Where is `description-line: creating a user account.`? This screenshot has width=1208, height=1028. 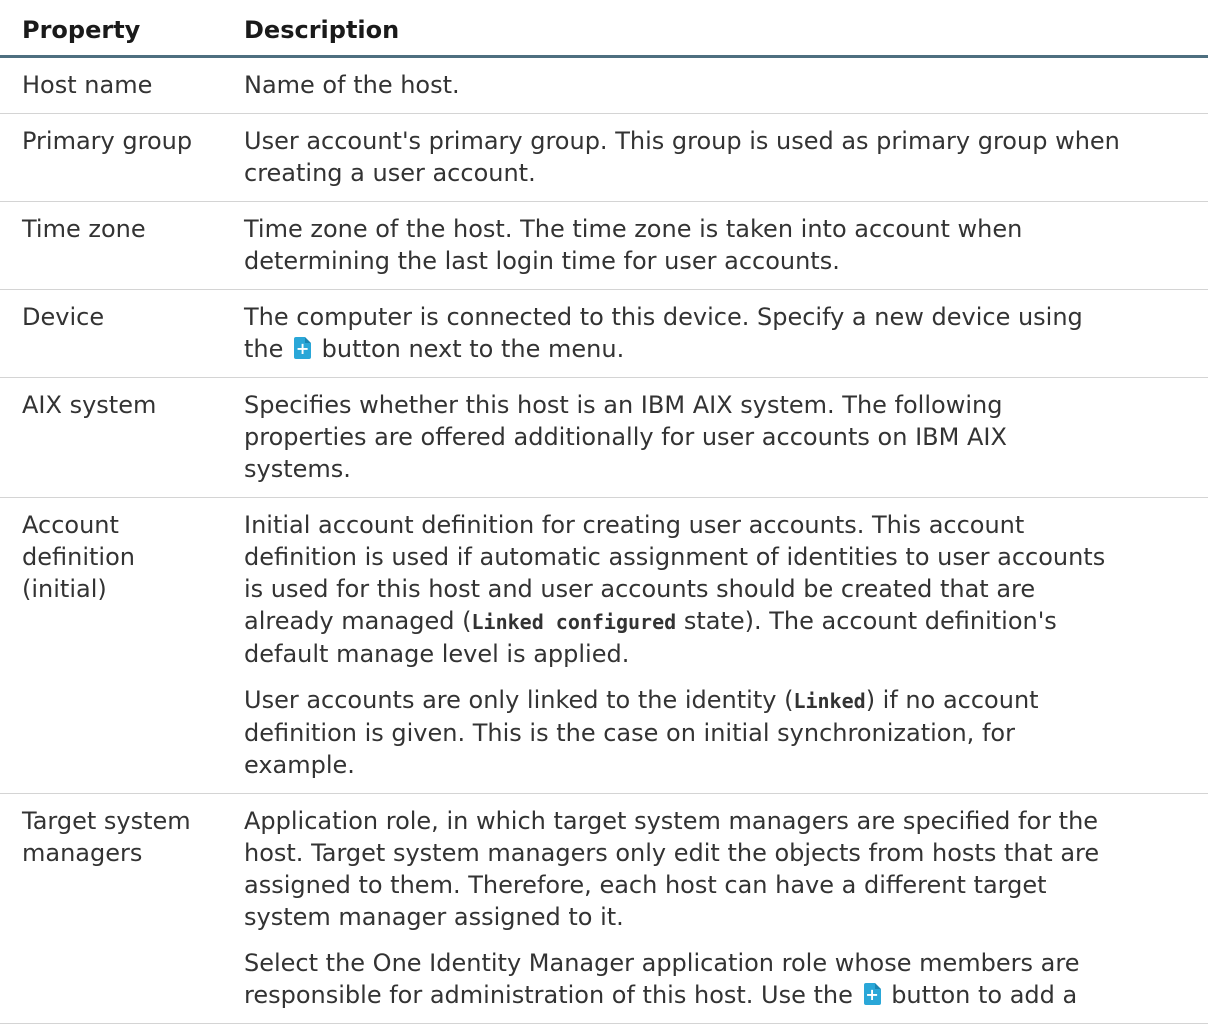
description-line: creating a user account. is located at coordinates (390, 173).